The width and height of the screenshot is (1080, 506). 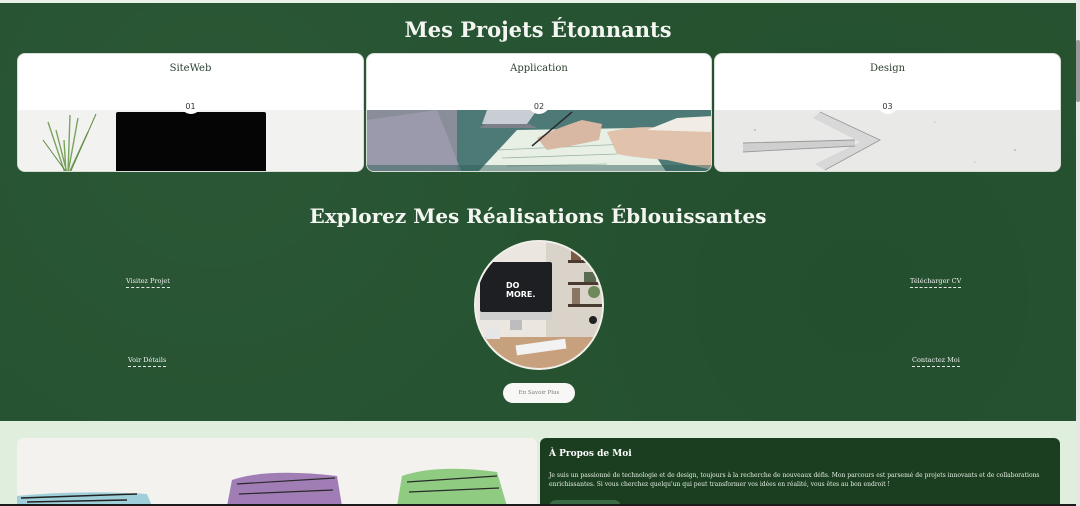 I want to click on view-details-link: Voir Détails, so click(x=147, y=361).